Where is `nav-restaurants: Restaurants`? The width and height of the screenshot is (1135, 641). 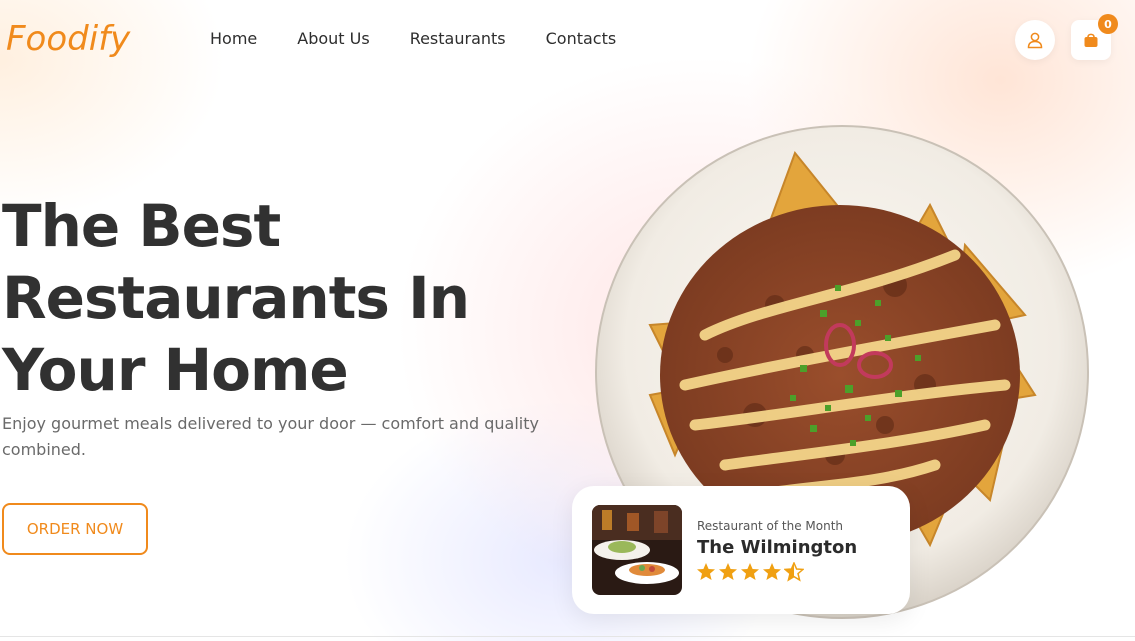
nav-restaurants: Restaurants is located at coordinates (458, 39).